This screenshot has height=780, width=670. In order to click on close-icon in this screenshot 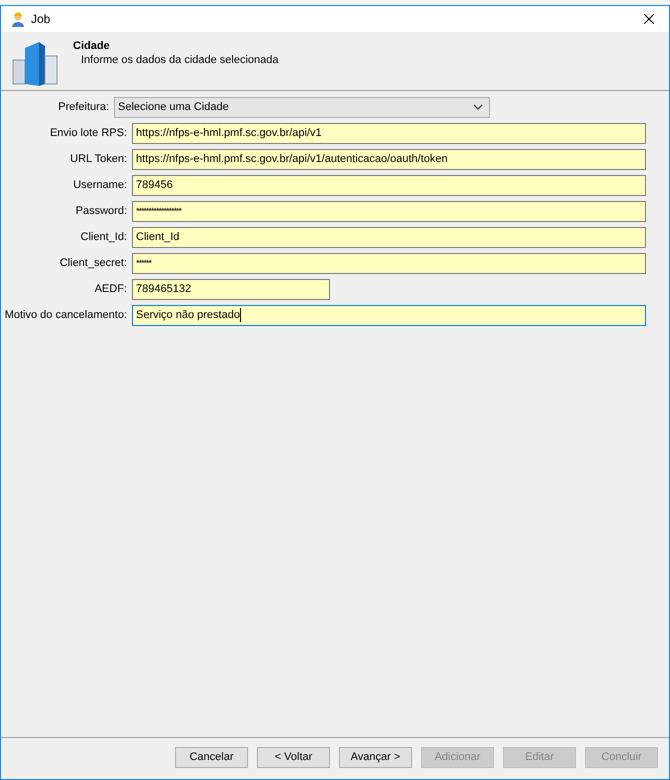, I will do `click(649, 19)`.